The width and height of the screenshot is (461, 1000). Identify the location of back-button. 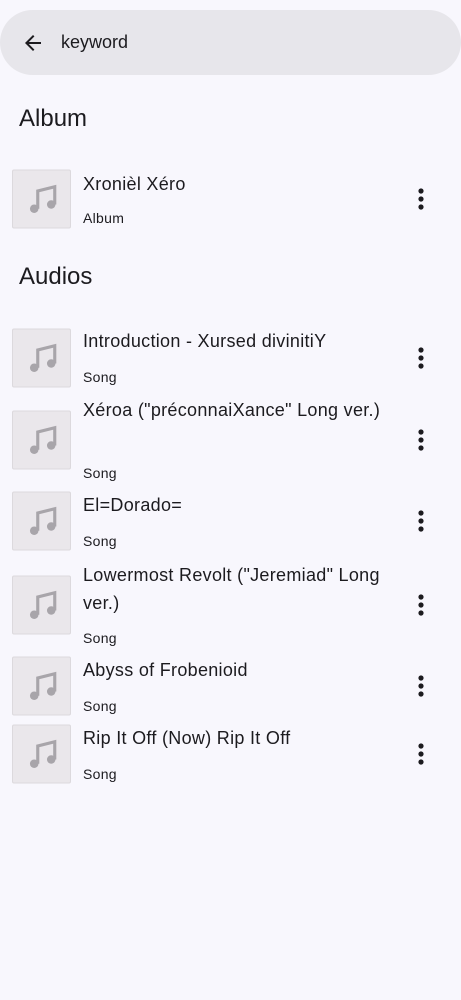
(33, 43).